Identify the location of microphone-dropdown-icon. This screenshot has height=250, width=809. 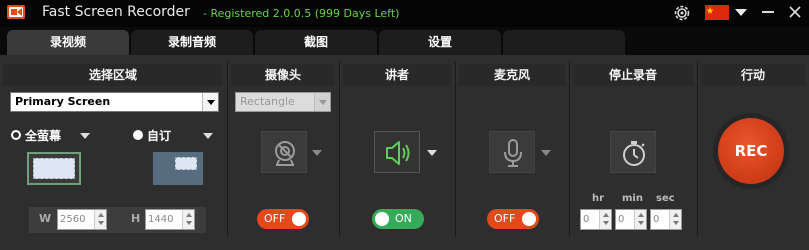
(546, 153).